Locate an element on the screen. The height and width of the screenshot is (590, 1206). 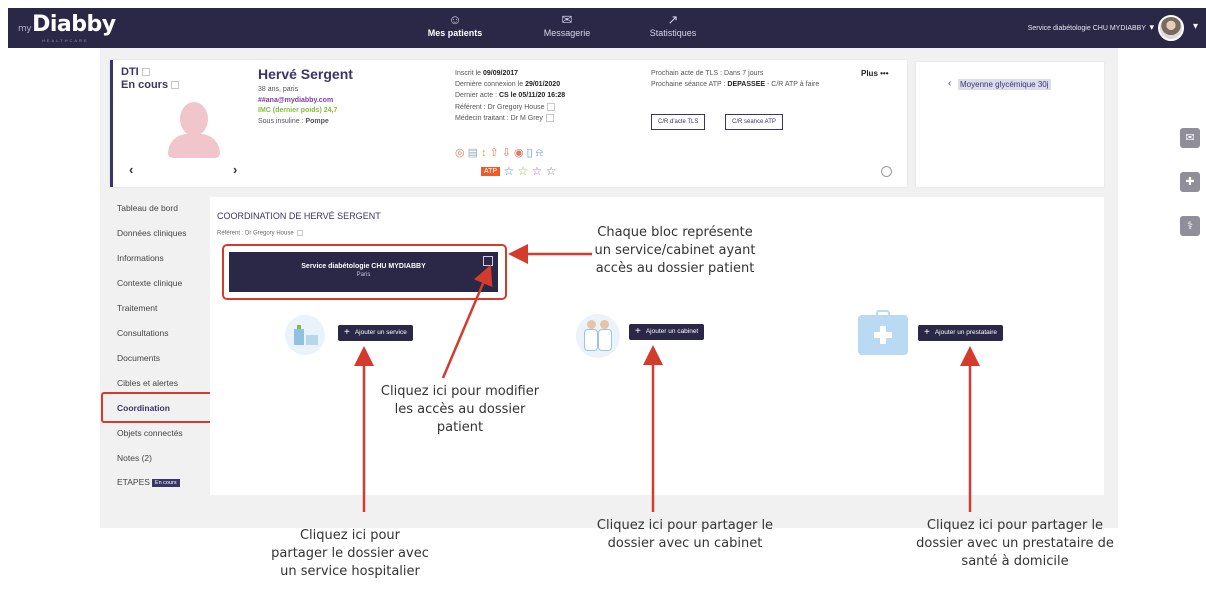
annotation-line: un service/cabinet ayant is located at coordinates (675, 250).